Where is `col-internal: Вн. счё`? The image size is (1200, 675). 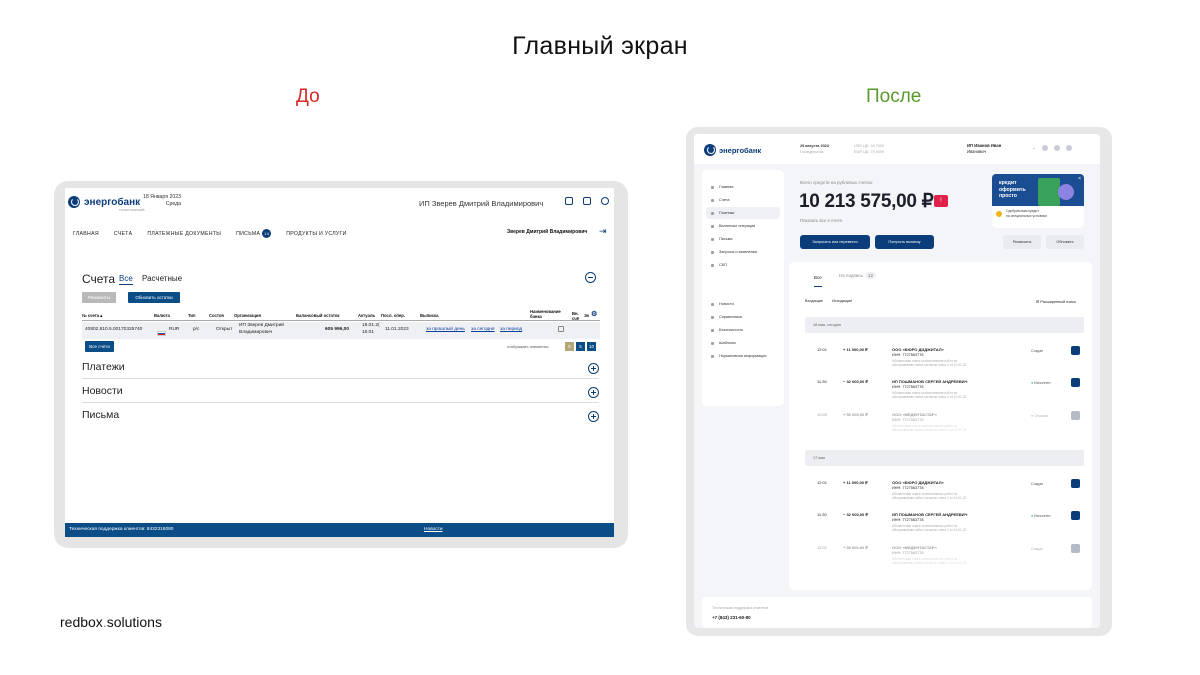
col-internal: Вн. счё is located at coordinates (577, 316).